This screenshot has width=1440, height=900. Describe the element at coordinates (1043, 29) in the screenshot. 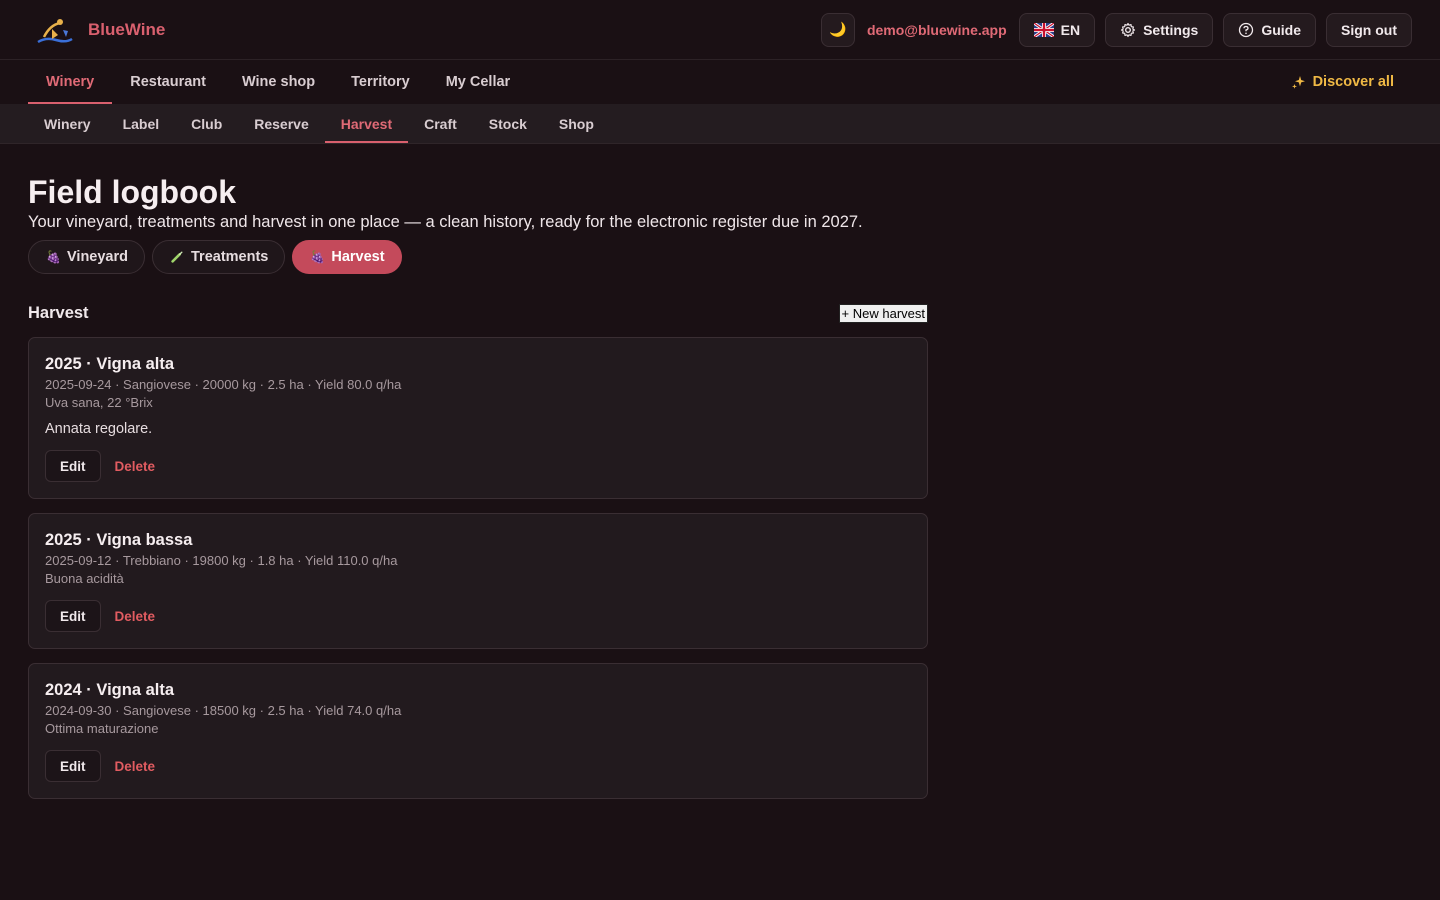

I see `uk-flag-icon` at that location.